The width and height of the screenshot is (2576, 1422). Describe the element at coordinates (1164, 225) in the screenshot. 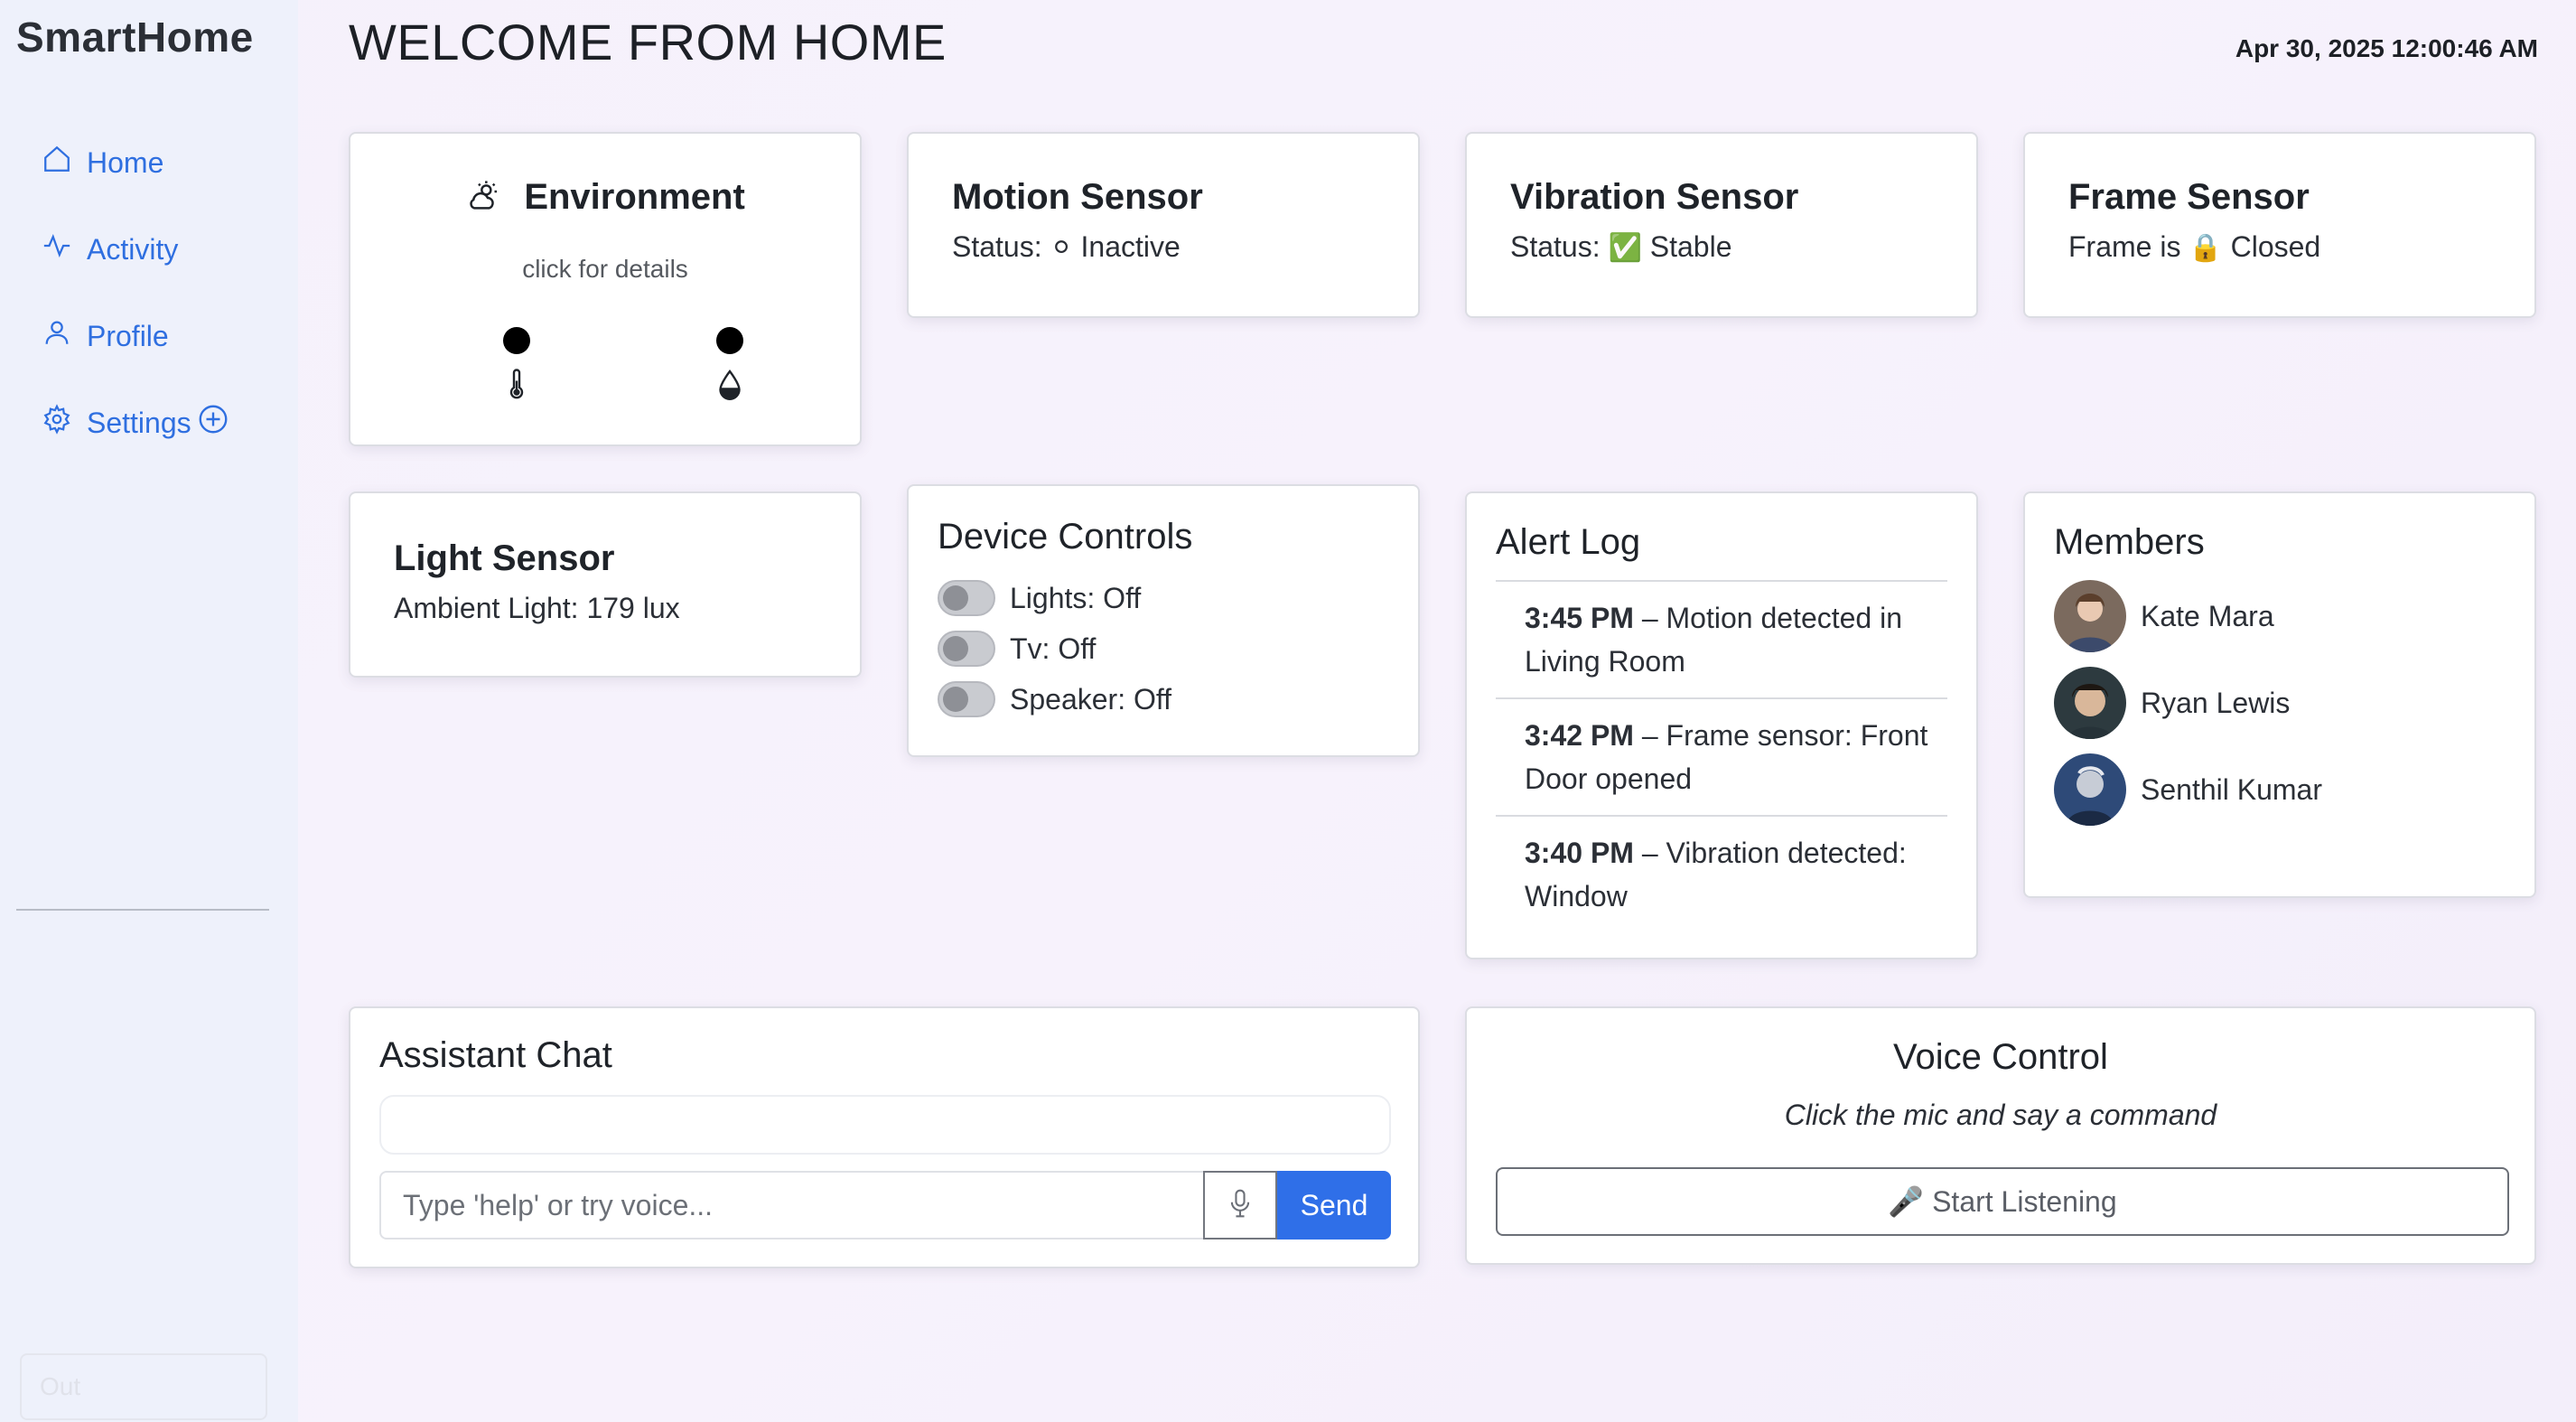

I see `motion-sensor-card: Motion Sensor Status: ⚪ Inactive` at that location.